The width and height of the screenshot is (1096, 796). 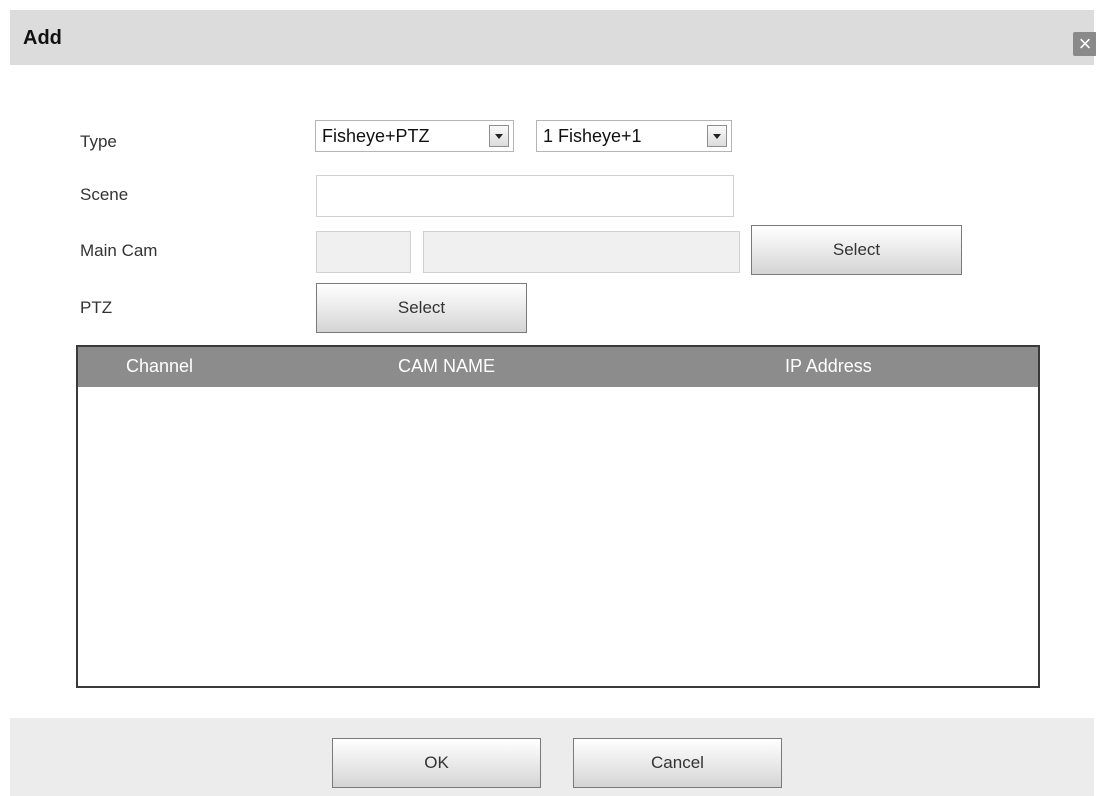 I want to click on close-icon: ×, so click(x=1084, y=44).